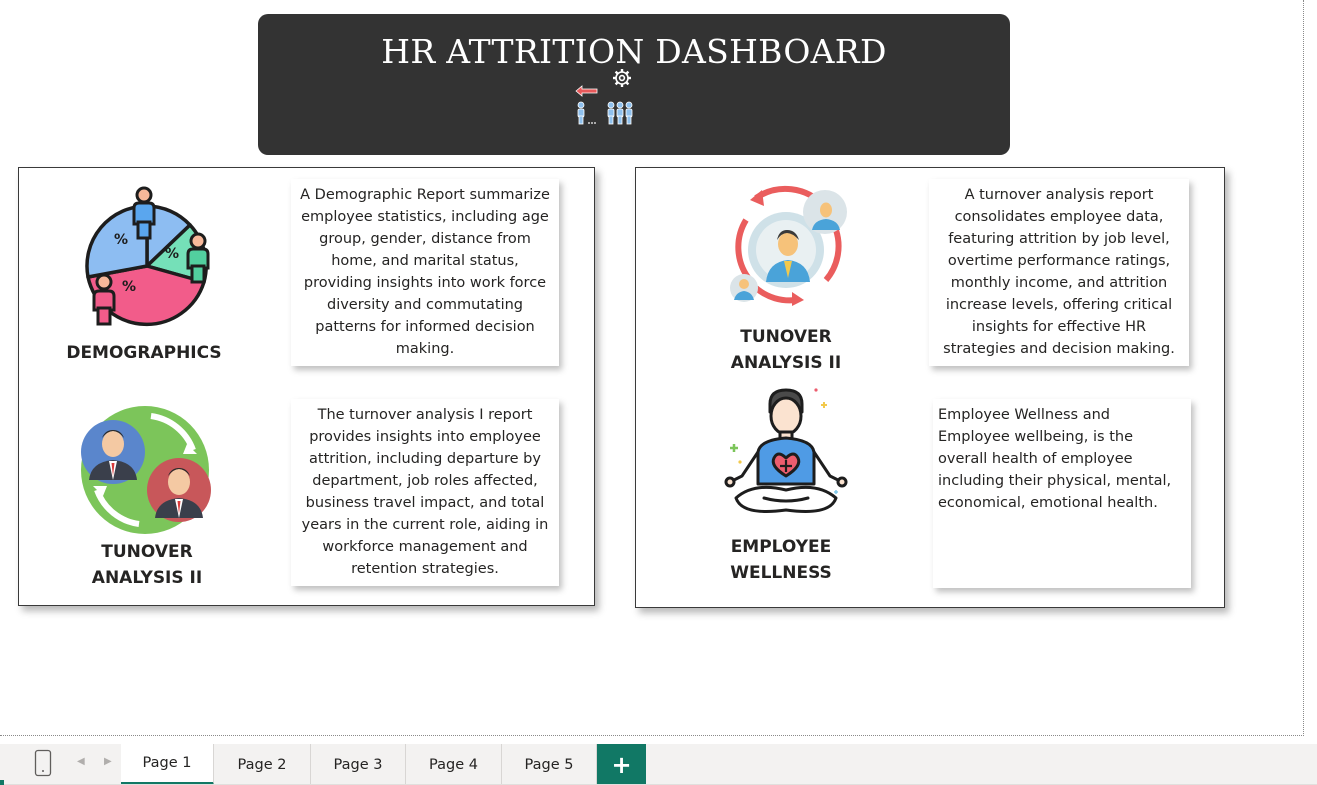 The width and height of the screenshot is (1317, 785). I want to click on demographics-label: DEMOGRAPHICS, so click(144, 353).